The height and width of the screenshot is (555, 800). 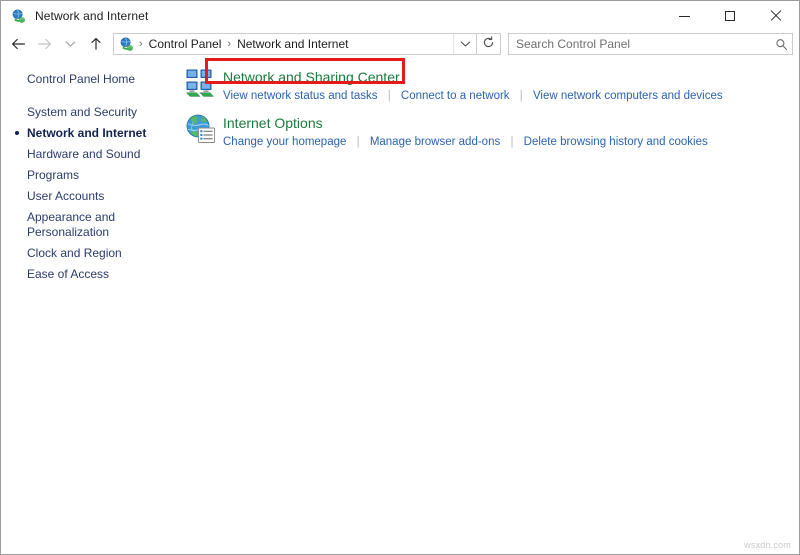 What do you see at coordinates (84, 154) in the screenshot?
I see `sidebar-item-label: Hardware and Sound` at bounding box center [84, 154].